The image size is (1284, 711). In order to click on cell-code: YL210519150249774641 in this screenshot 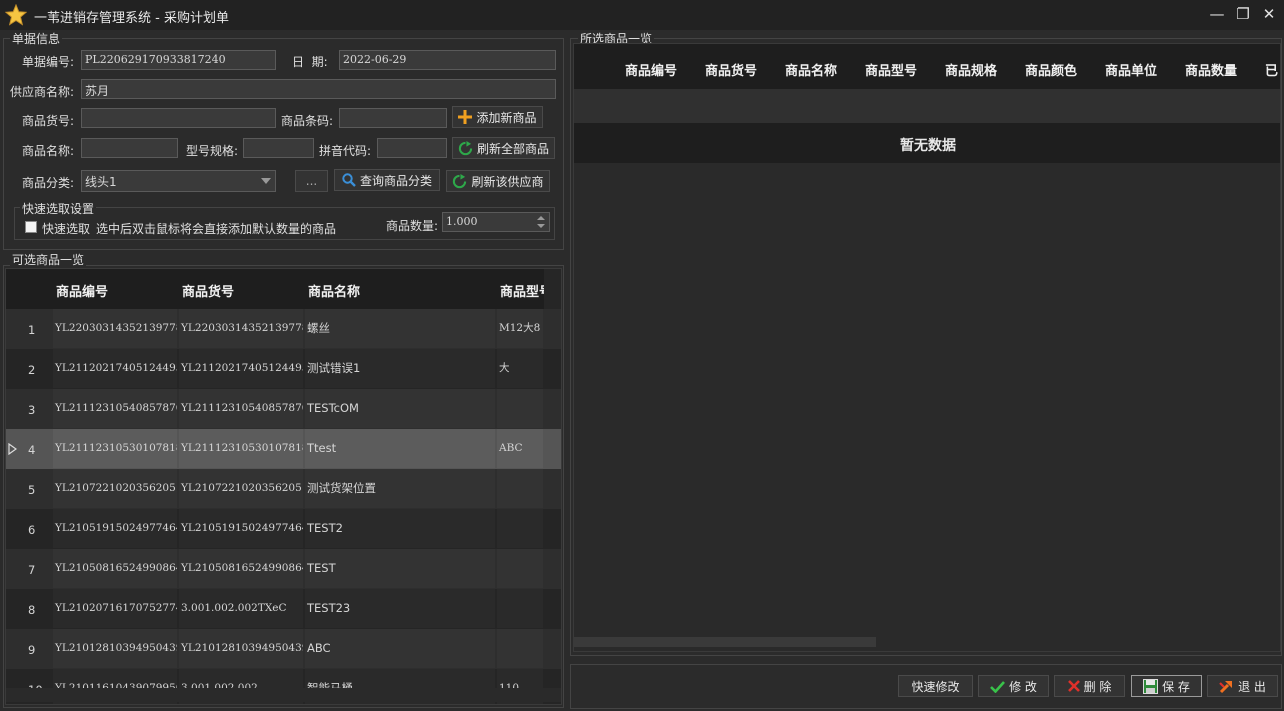, I will do `click(115, 528)`.